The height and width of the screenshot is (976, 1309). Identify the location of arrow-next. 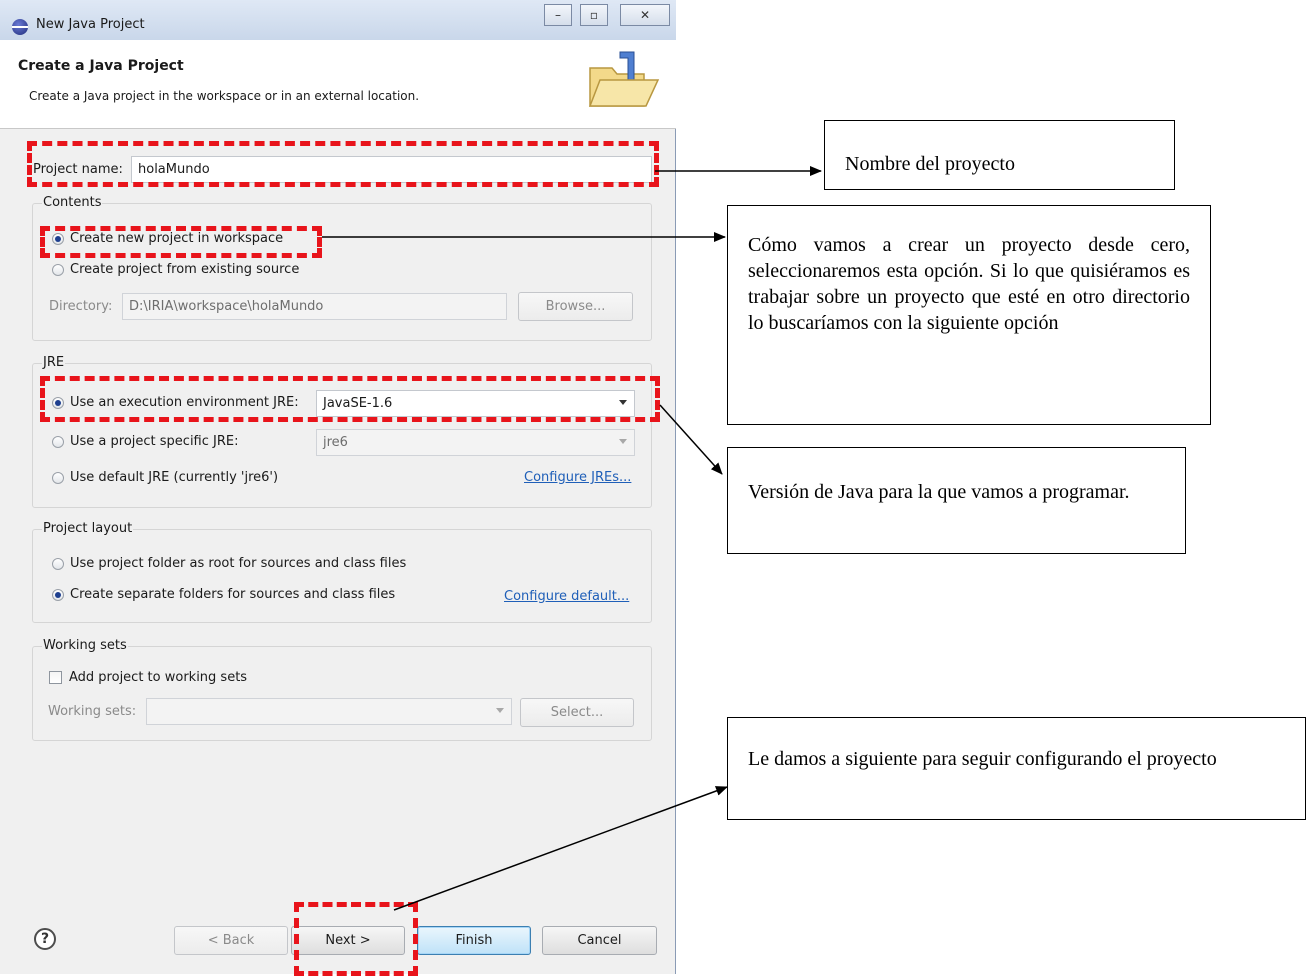
(560, 848).